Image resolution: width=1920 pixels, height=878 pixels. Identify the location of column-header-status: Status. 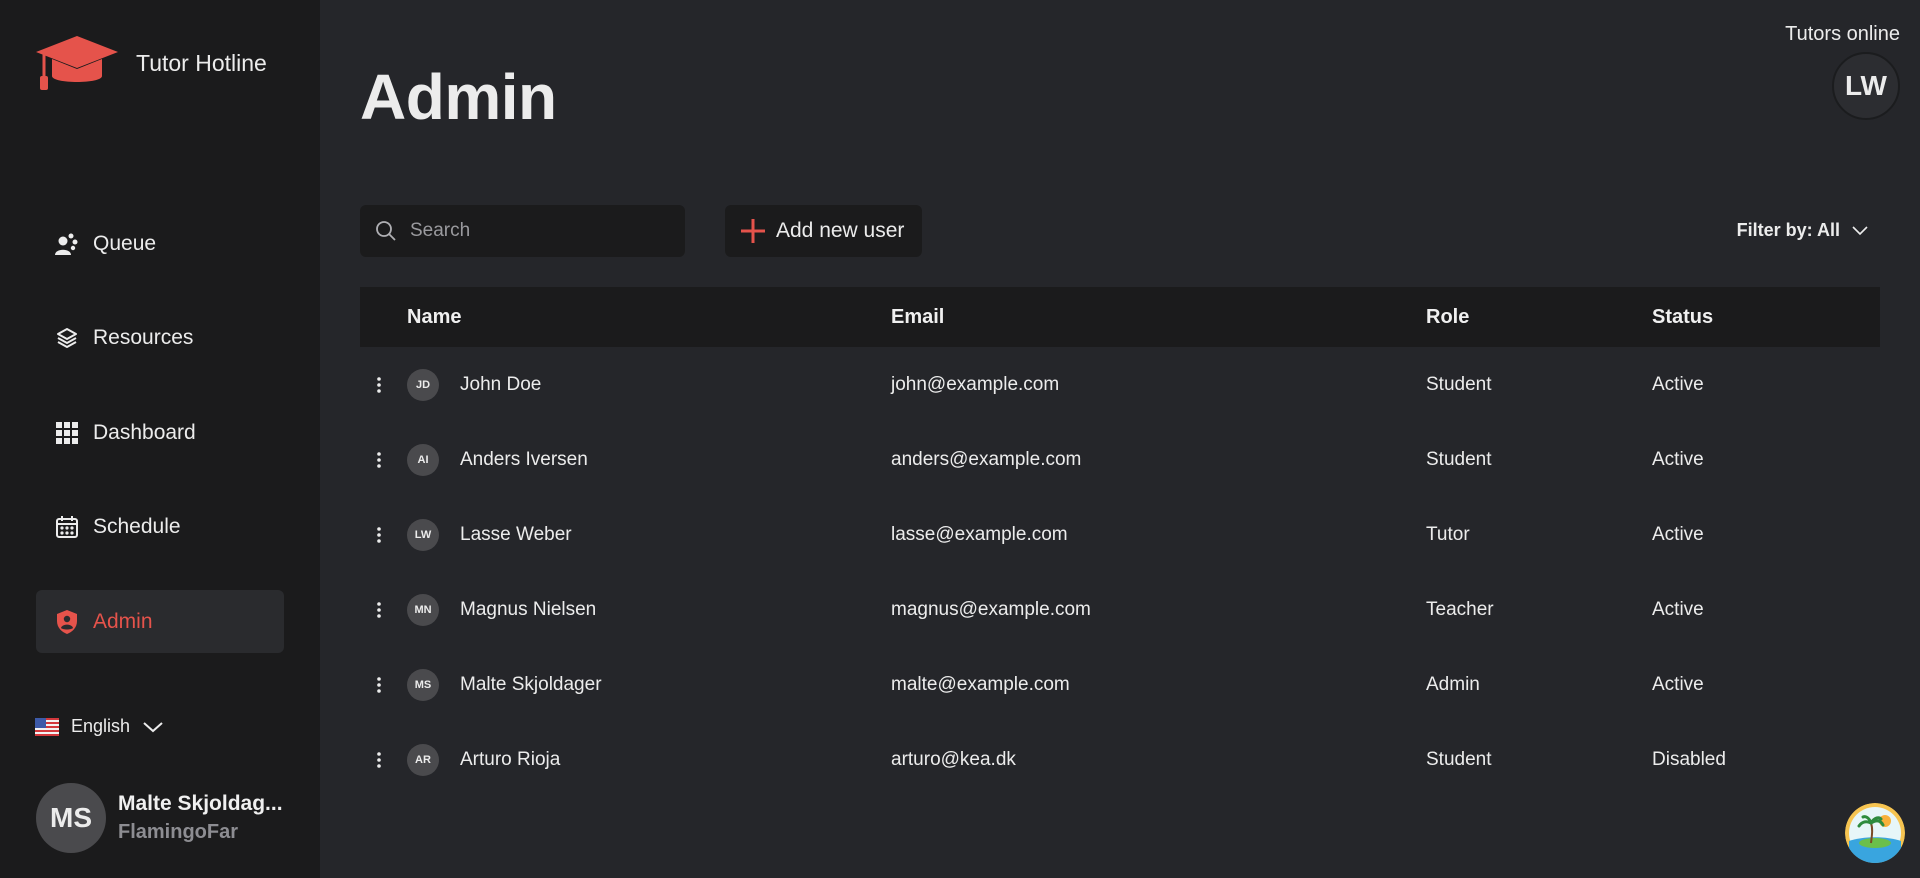
(1682, 317).